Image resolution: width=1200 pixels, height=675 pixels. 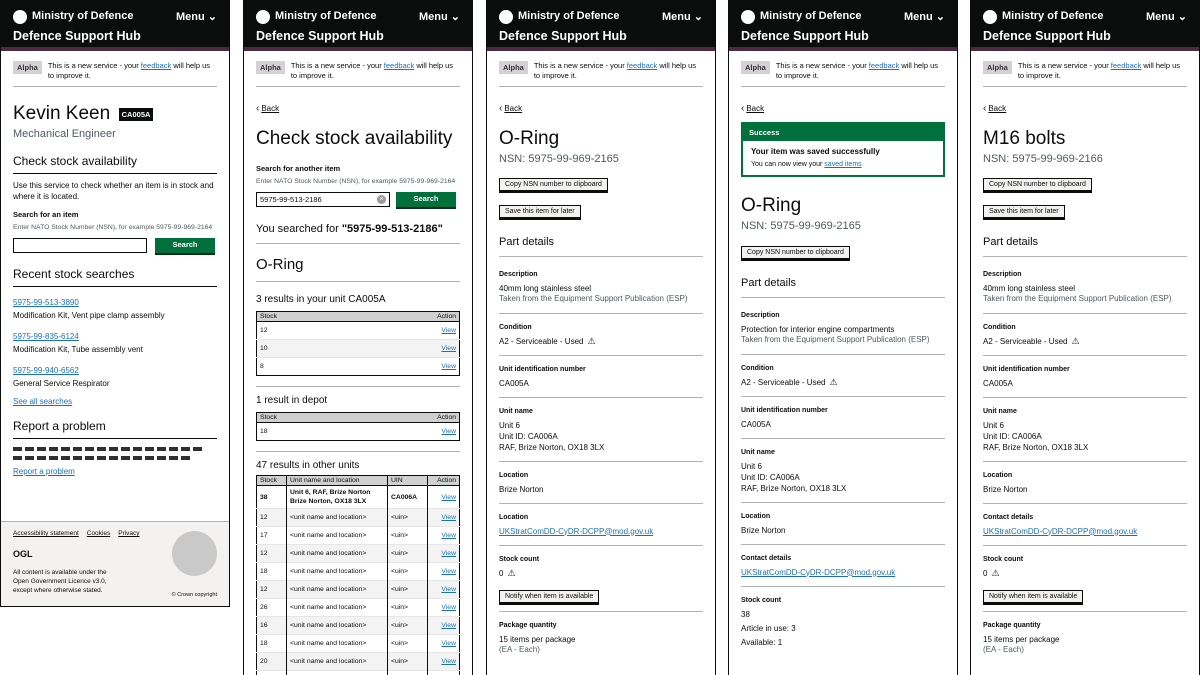 What do you see at coordinates (1008, 517) in the screenshot?
I see `contact-label: Contact details` at bounding box center [1008, 517].